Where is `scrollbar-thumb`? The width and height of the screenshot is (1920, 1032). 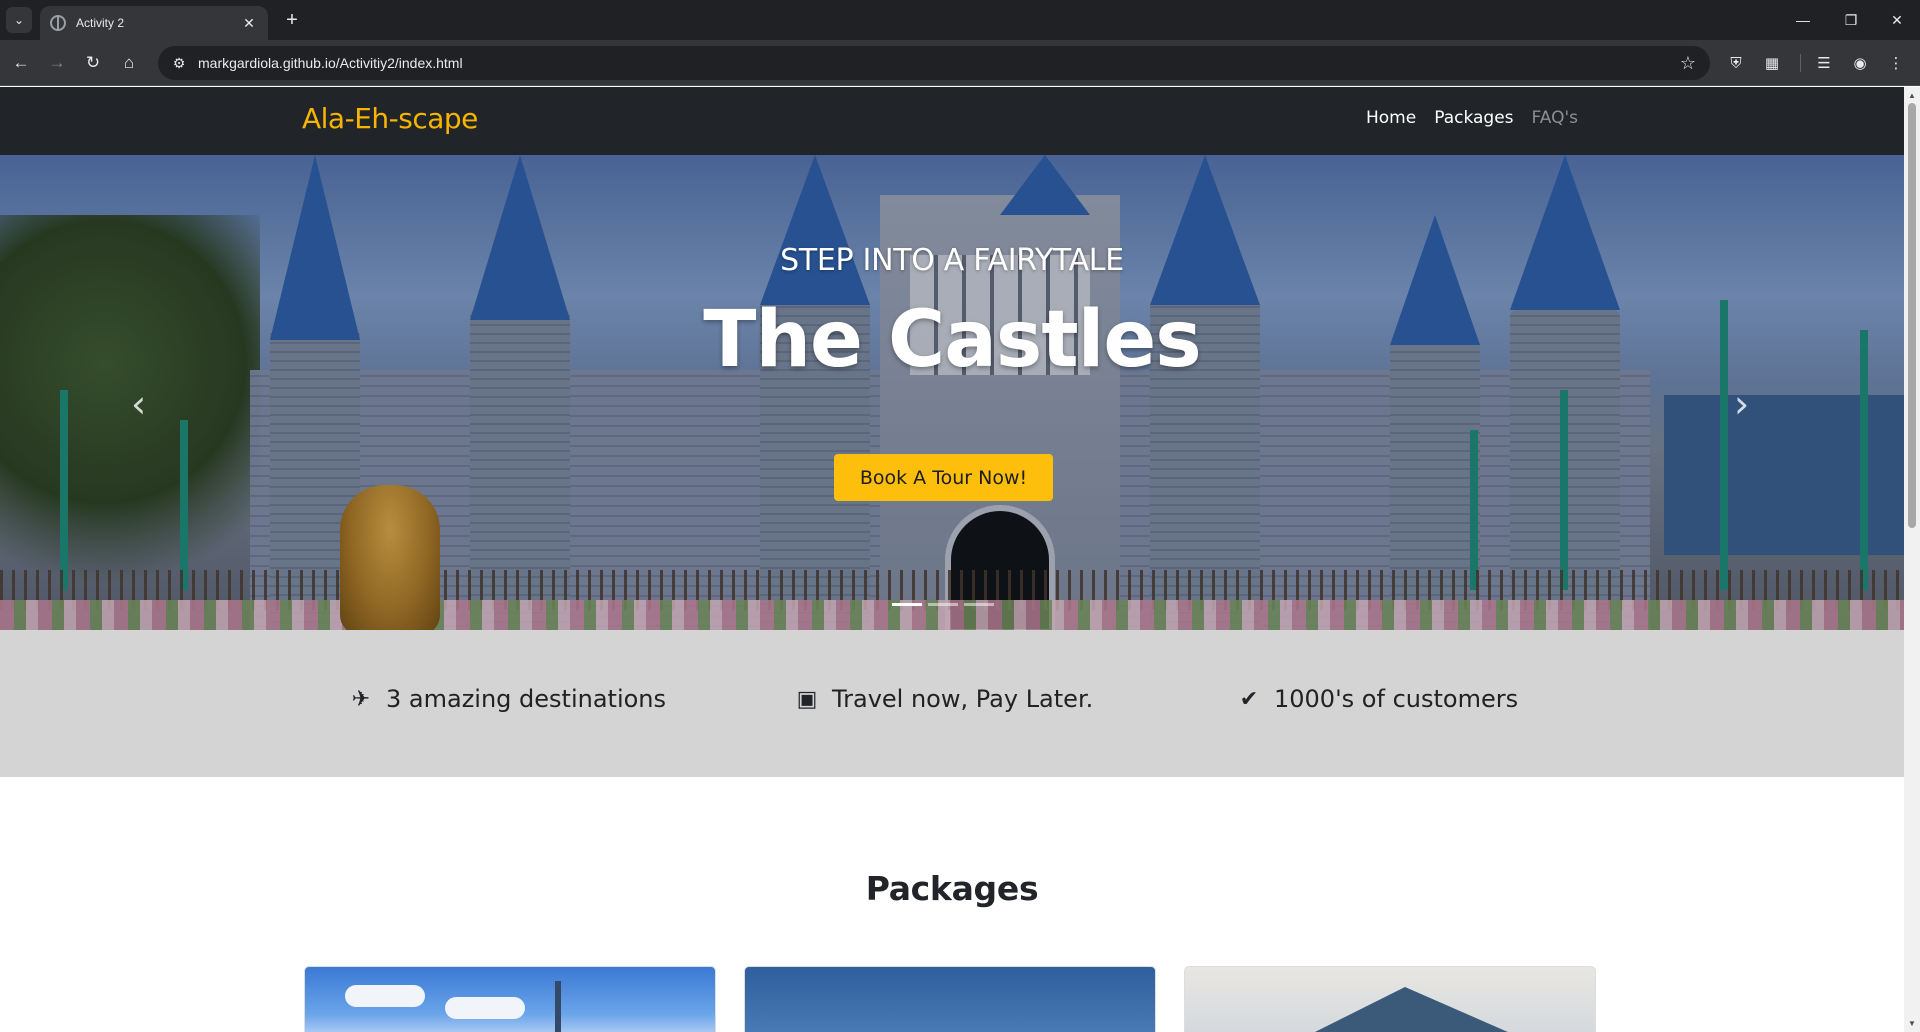 scrollbar-thumb is located at coordinates (1912, 315).